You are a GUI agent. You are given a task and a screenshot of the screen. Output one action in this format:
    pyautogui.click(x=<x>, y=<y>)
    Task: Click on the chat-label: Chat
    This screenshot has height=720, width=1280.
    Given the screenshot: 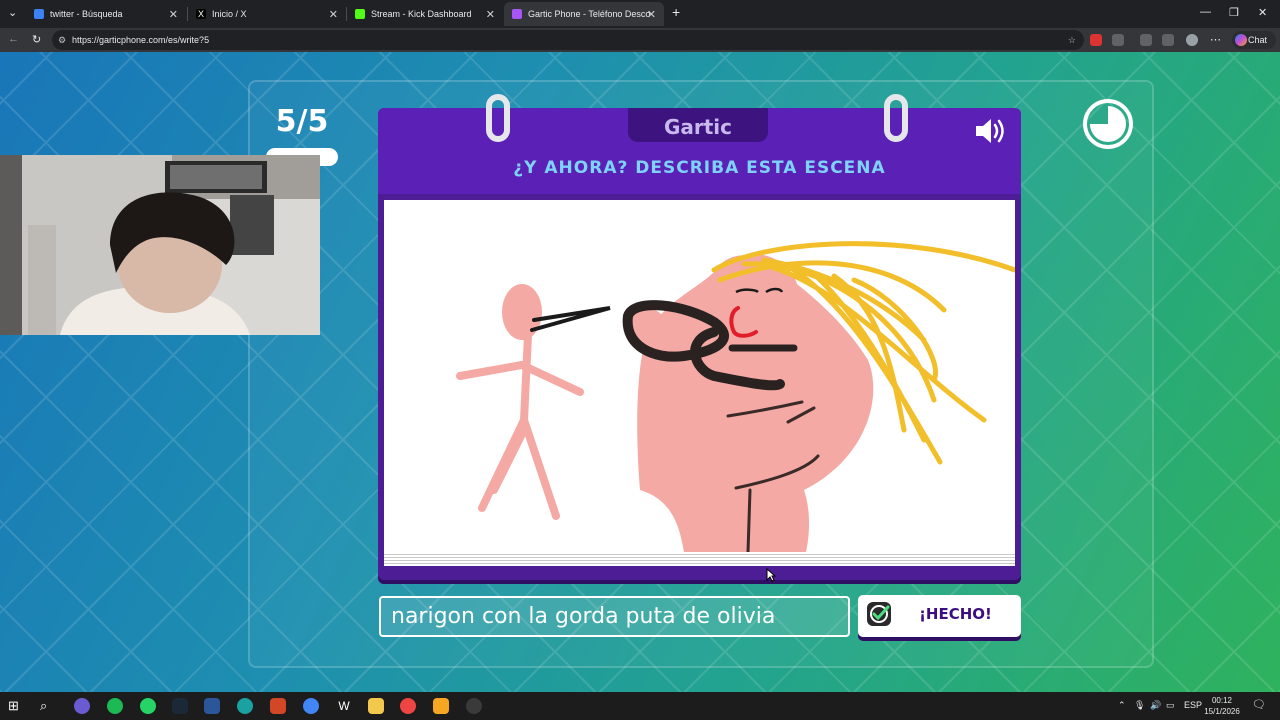 What is the action you would take?
    pyautogui.click(x=1258, y=40)
    